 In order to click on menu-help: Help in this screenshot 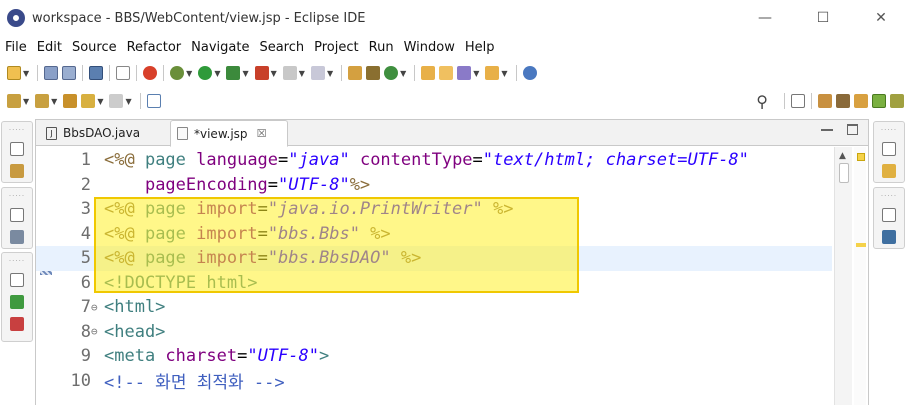, I will do `click(480, 47)`.